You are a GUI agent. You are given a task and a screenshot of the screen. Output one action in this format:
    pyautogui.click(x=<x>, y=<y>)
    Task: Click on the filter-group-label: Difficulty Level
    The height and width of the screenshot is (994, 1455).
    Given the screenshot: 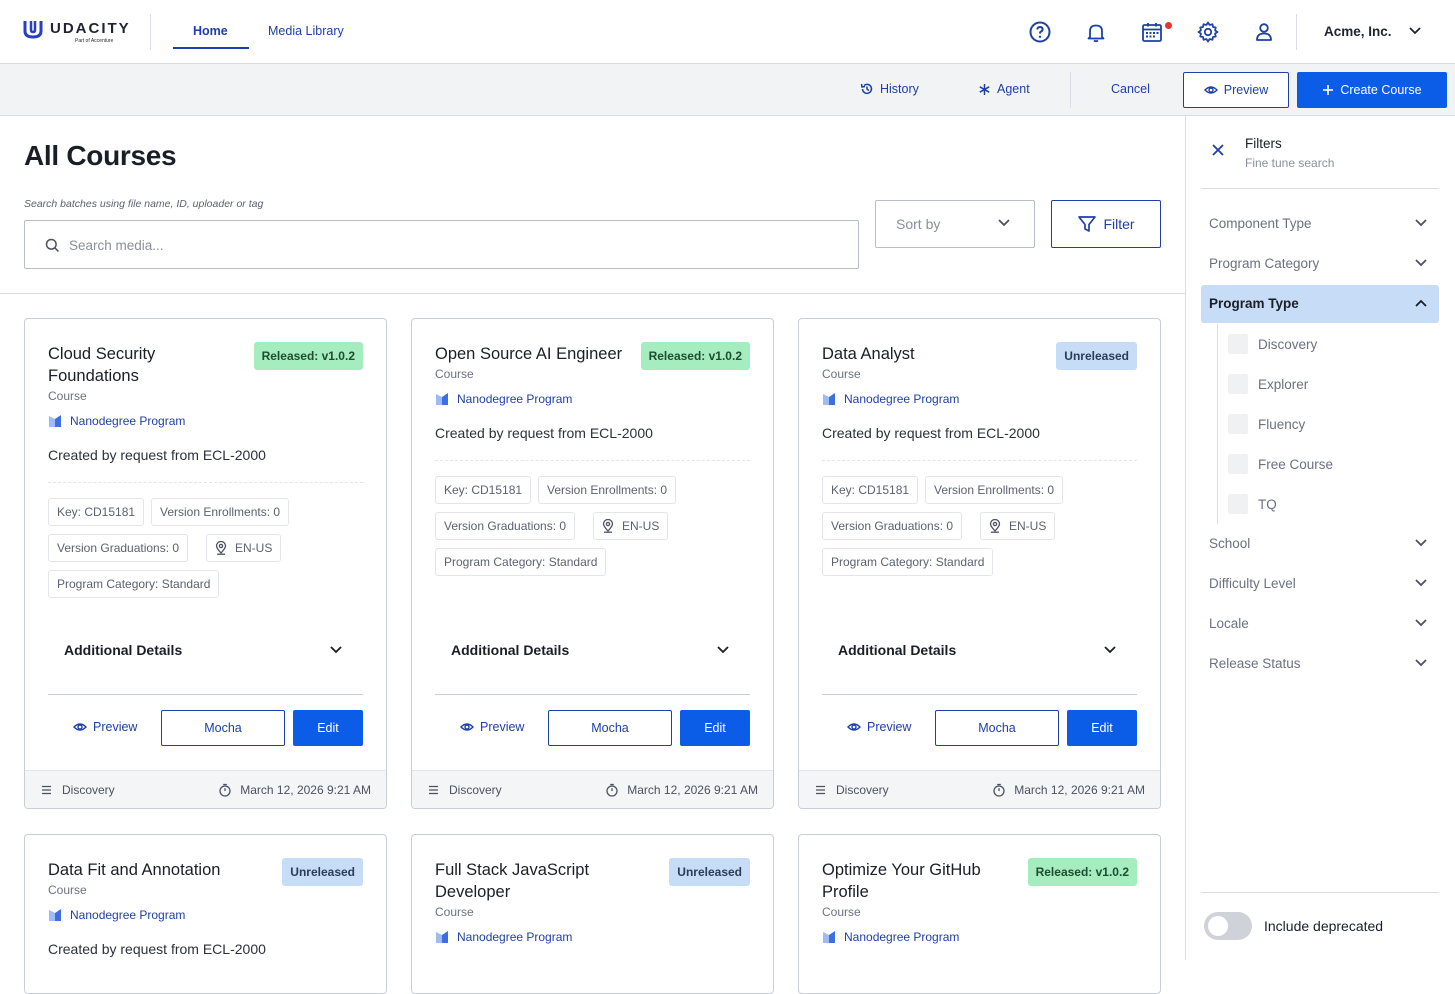 What is the action you would take?
    pyautogui.click(x=1252, y=583)
    